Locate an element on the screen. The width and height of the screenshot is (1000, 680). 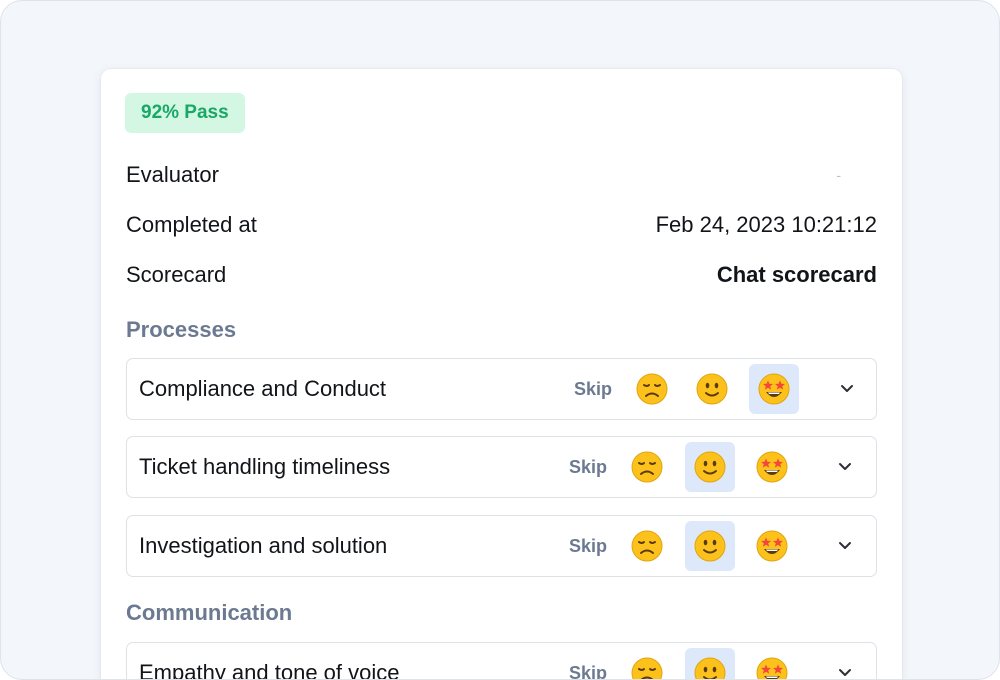
rating-item-name: Compliance and Conduct is located at coordinates (263, 388).